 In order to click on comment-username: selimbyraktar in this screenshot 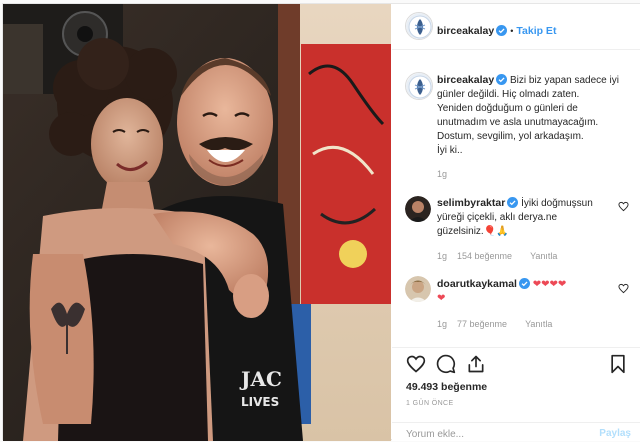, I will do `click(471, 203)`.